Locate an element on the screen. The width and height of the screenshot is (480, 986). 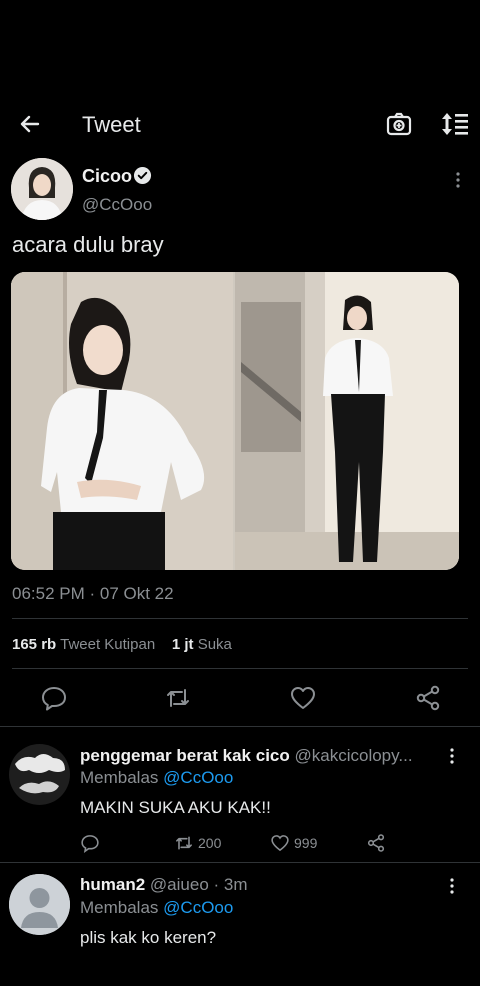
reply-retweet-button: 200 is located at coordinates (197, 843).